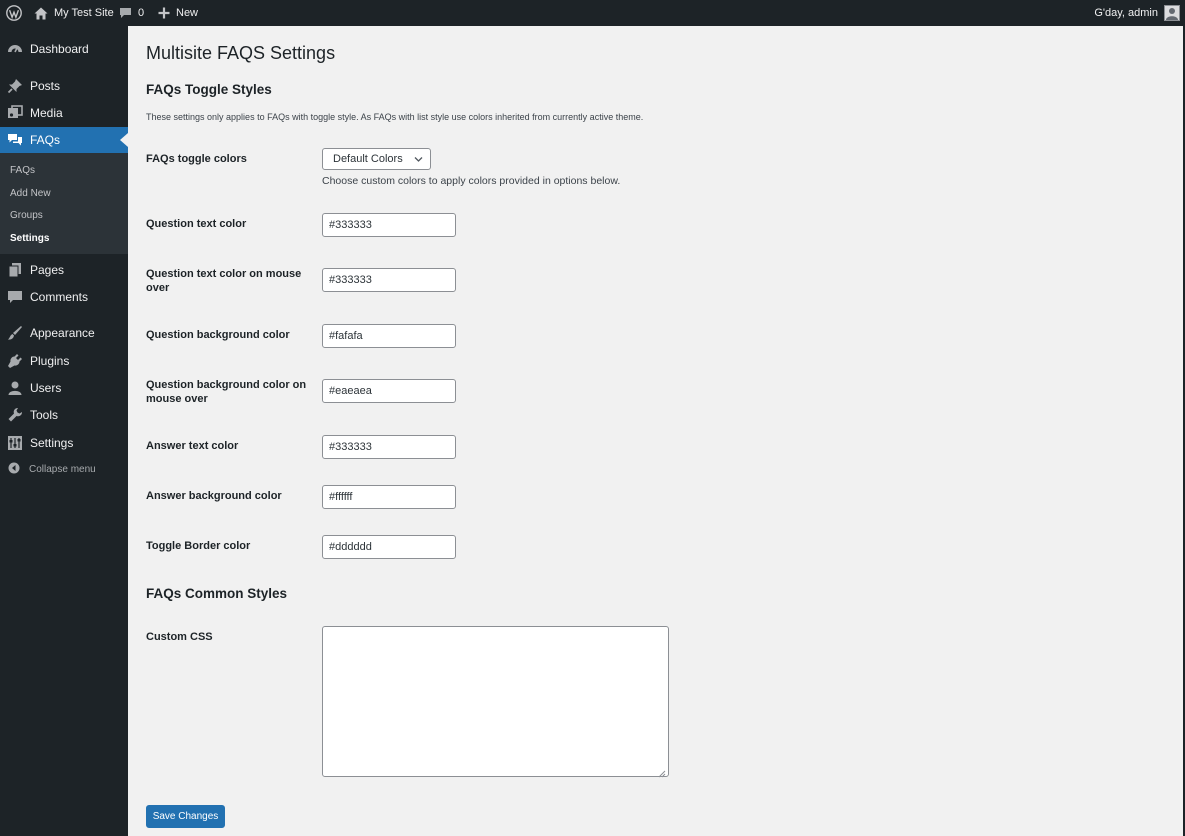 Image resolution: width=1185 pixels, height=836 pixels. I want to click on menu-item-appearance: Appearance, so click(64, 333).